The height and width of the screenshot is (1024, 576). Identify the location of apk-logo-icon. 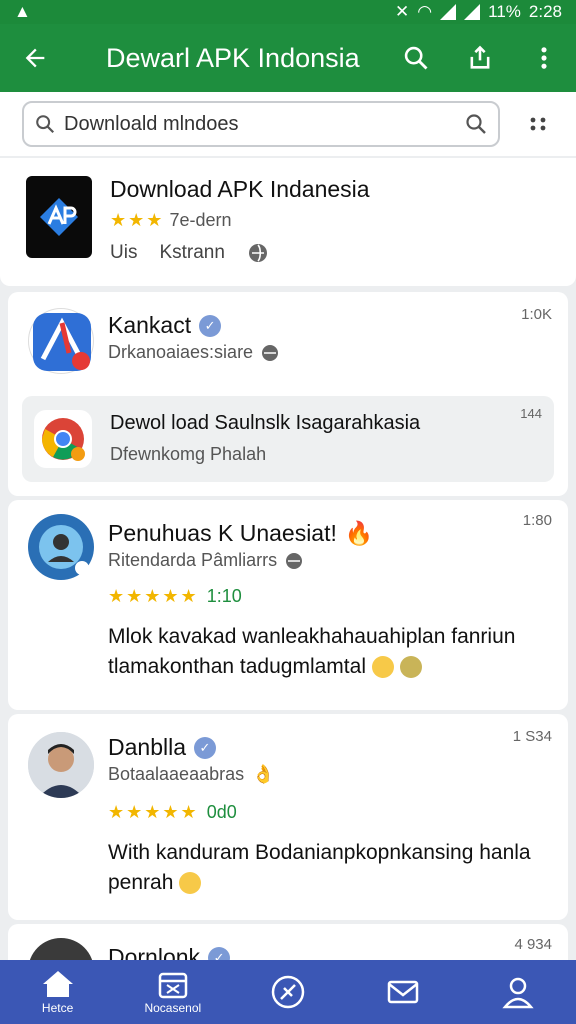
(59, 217).